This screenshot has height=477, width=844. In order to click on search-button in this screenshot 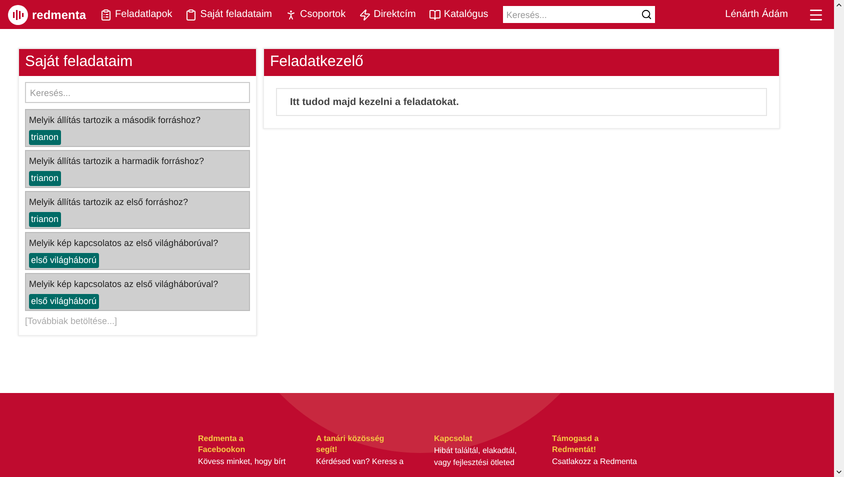, I will do `click(647, 14)`.